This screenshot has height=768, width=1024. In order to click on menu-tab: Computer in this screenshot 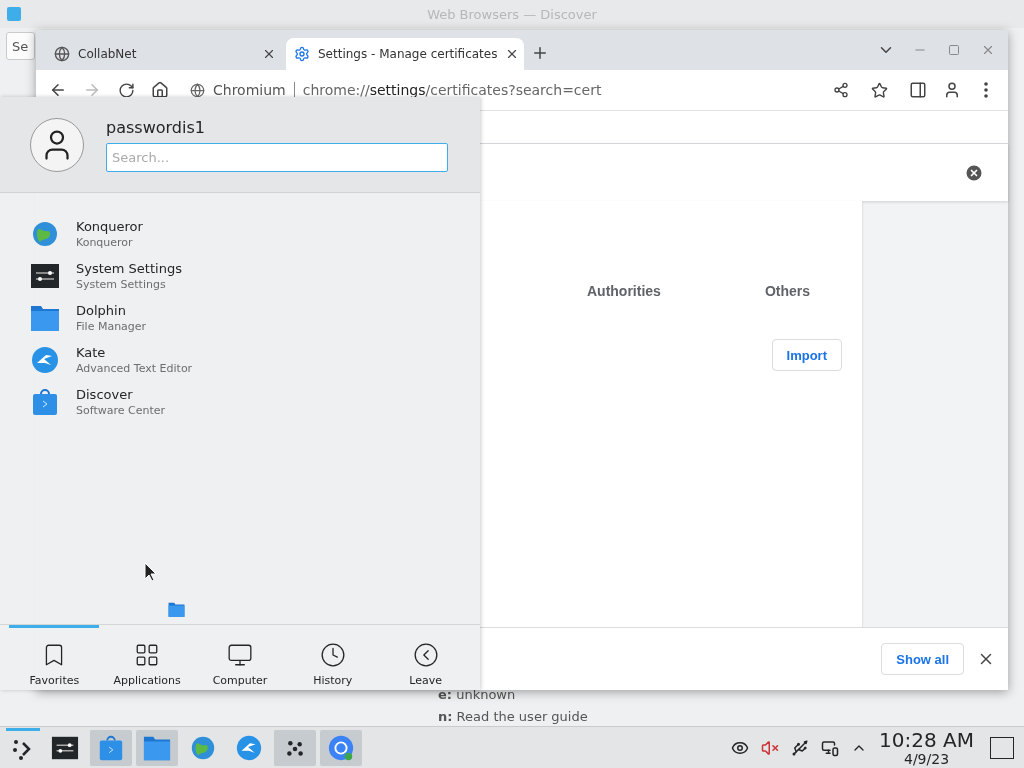, I will do `click(240, 657)`.